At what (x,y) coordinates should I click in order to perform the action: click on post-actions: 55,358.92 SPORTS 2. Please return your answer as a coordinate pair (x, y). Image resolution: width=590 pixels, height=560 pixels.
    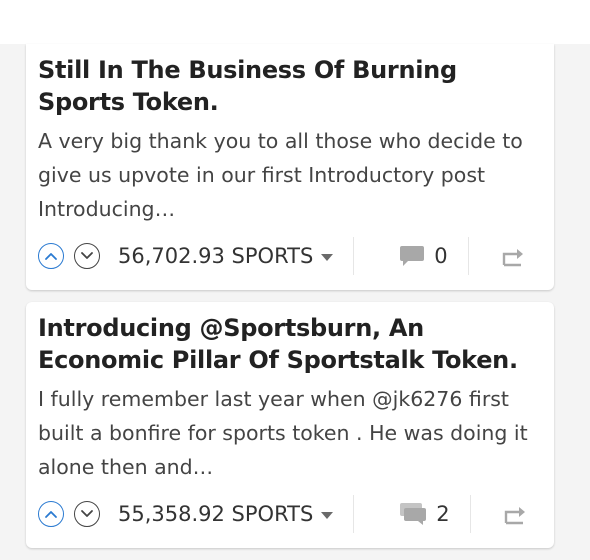
    Looking at the image, I should click on (290, 514).